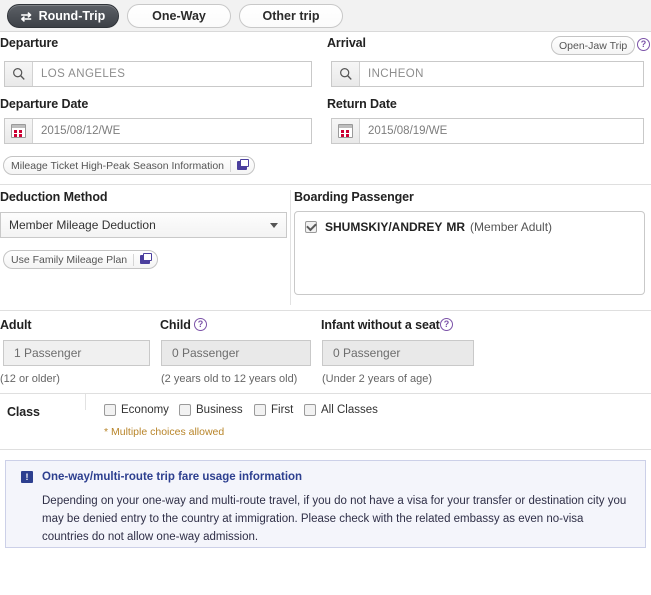 This screenshot has height=595, width=651. I want to click on return-calendar-button, so click(346, 131).